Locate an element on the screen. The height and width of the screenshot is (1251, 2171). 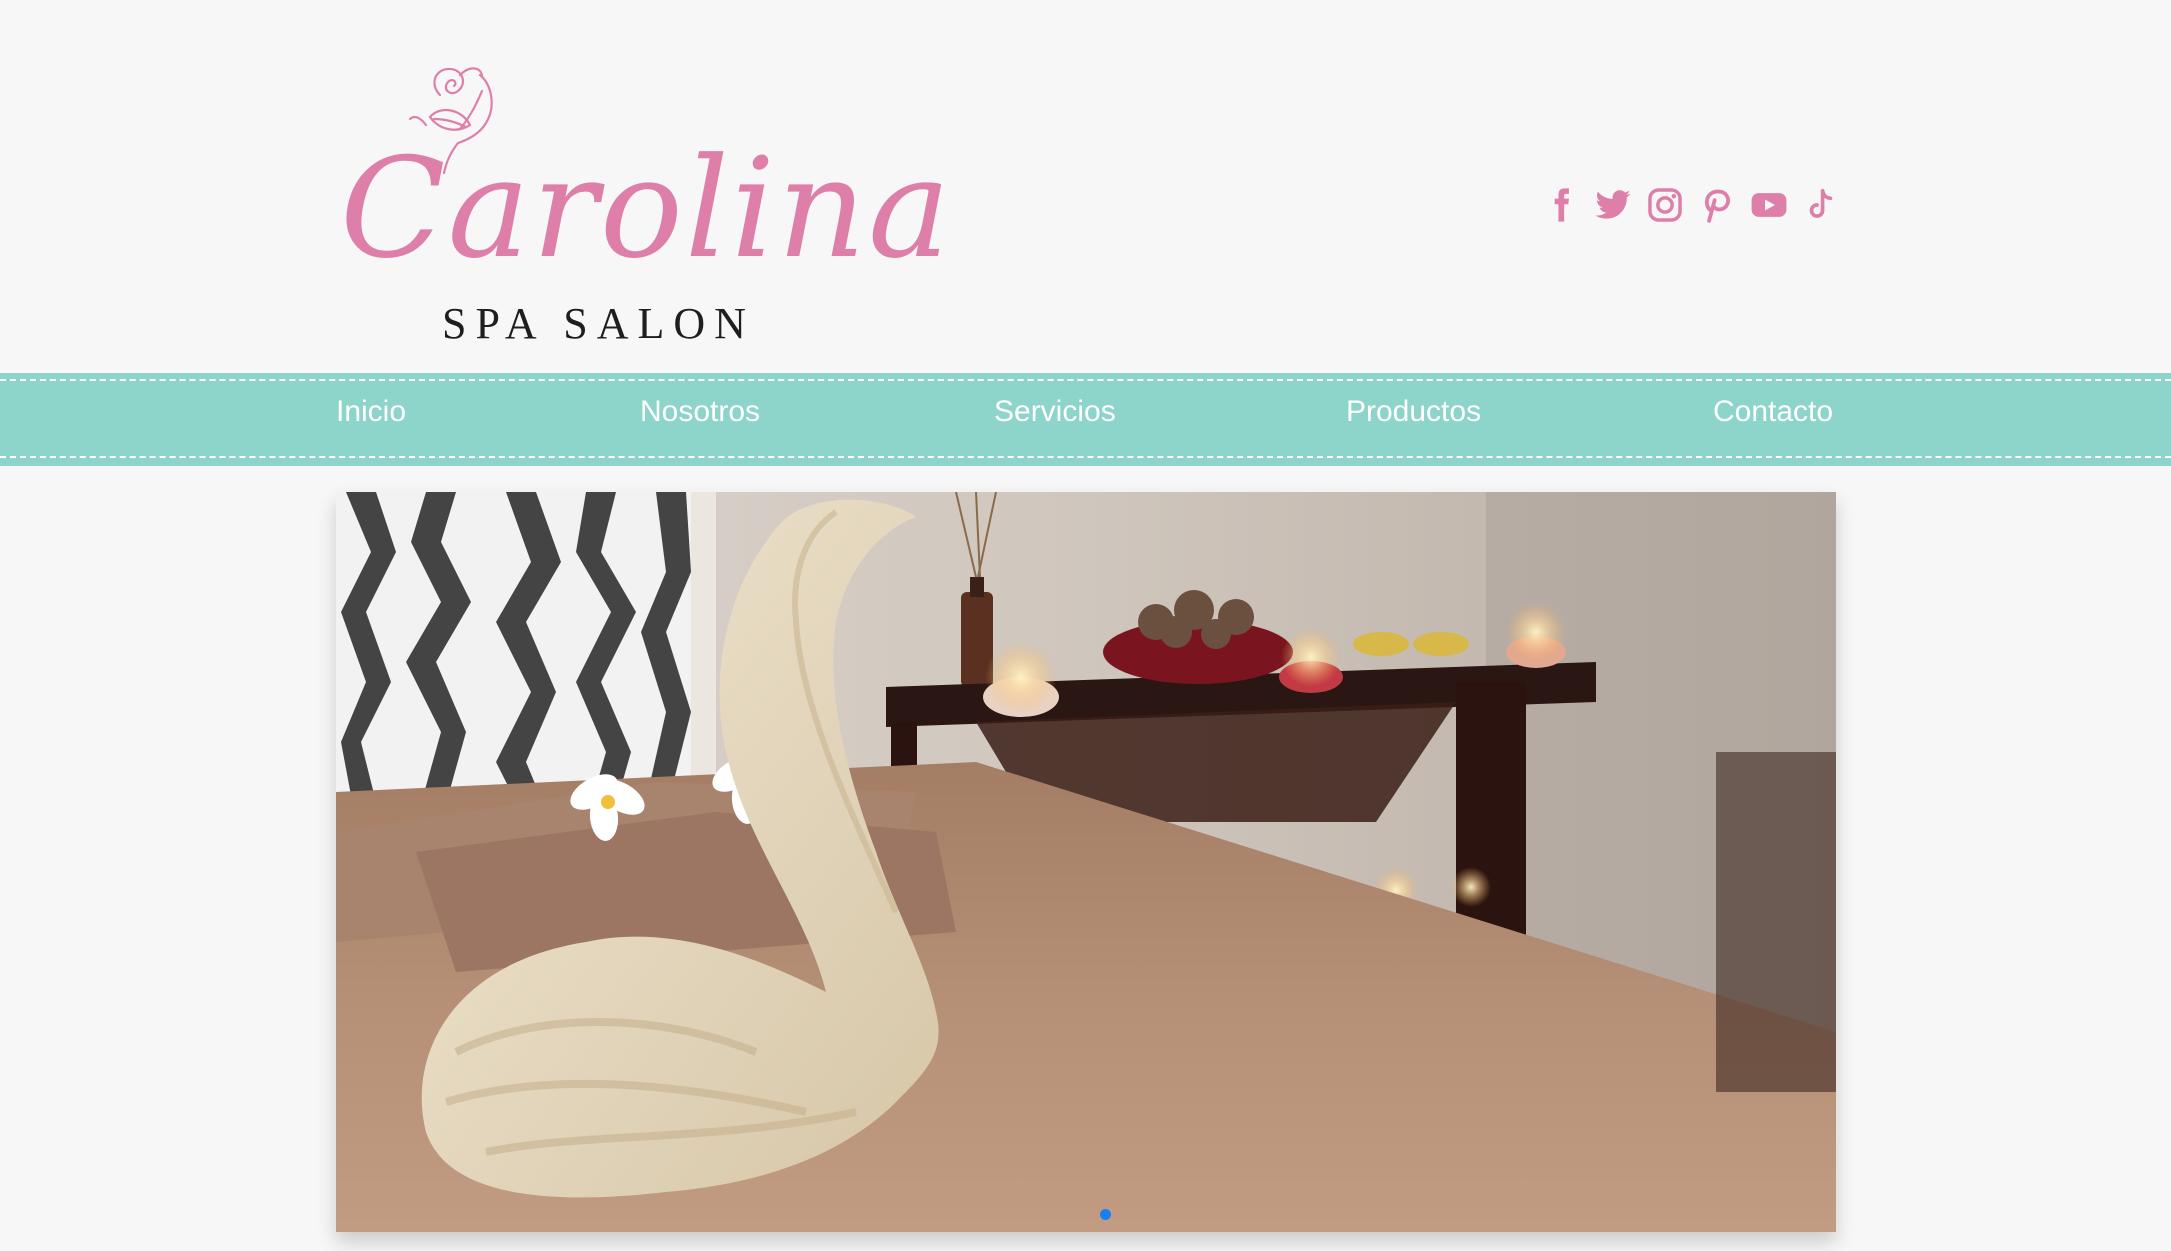
logo-script-text: Carolina is located at coordinates (646, 208).